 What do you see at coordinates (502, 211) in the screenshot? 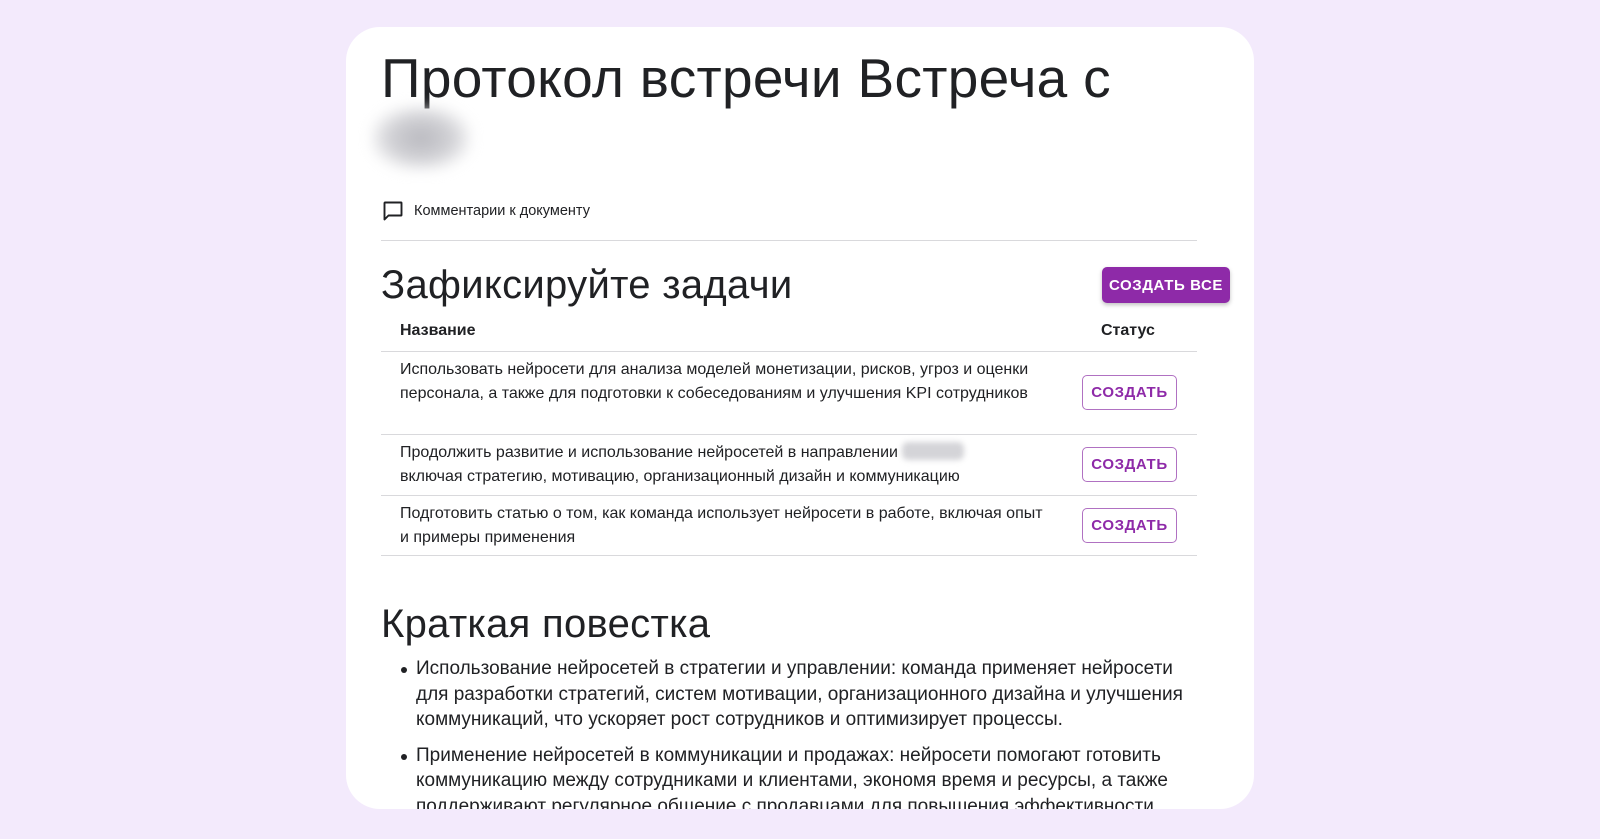
I see `comments-label: Комментарии к документу` at bounding box center [502, 211].